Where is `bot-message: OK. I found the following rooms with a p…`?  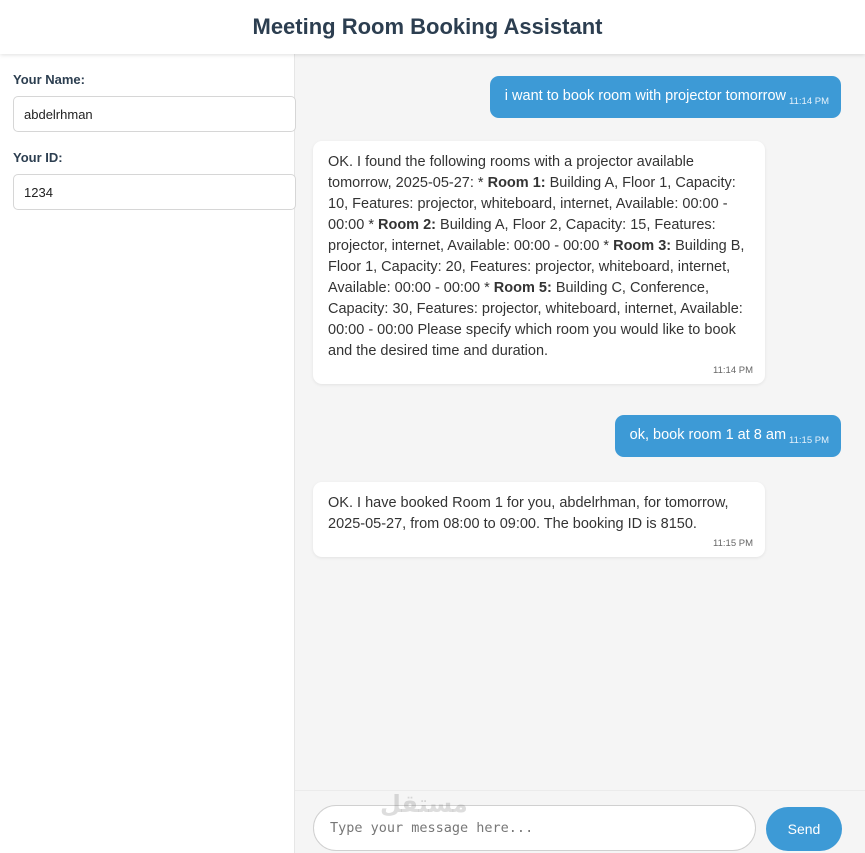 bot-message: OK. I found the following rooms with a p… is located at coordinates (539, 262).